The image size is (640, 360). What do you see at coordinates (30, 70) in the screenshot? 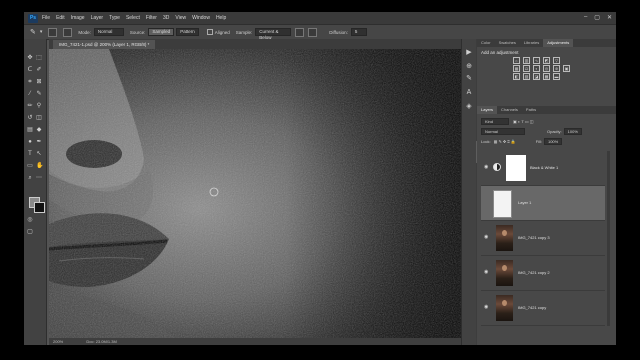
I see `lasso-tool-icon: ᑕ` at bounding box center [30, 70].